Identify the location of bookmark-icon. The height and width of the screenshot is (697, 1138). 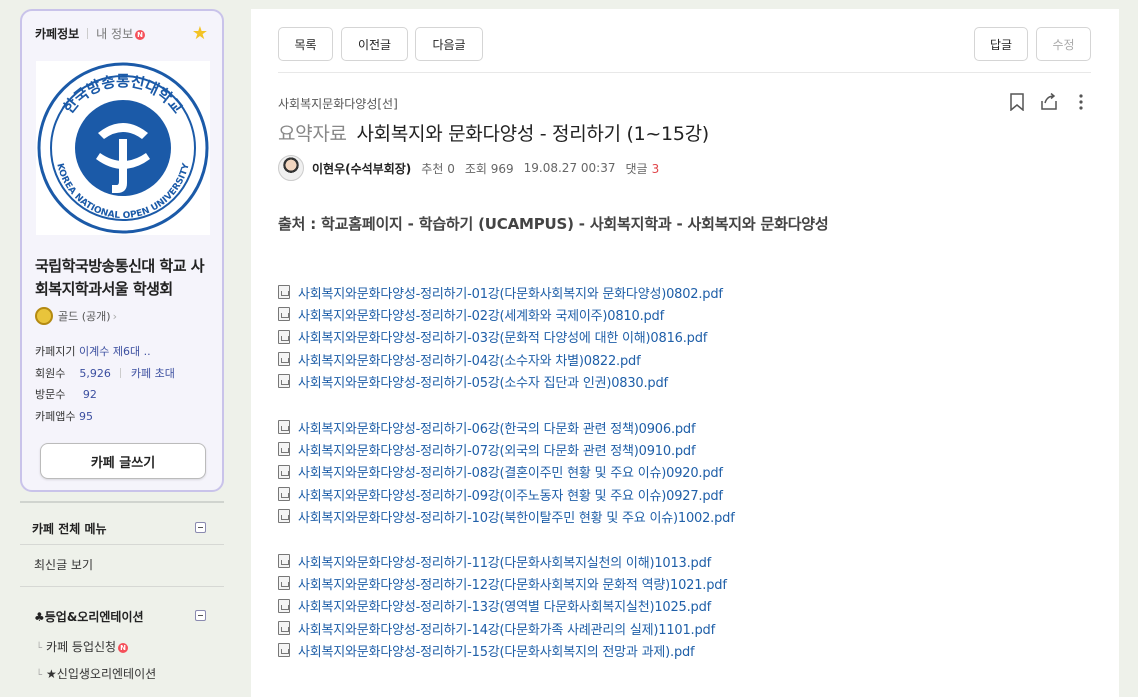
(1017, 104).